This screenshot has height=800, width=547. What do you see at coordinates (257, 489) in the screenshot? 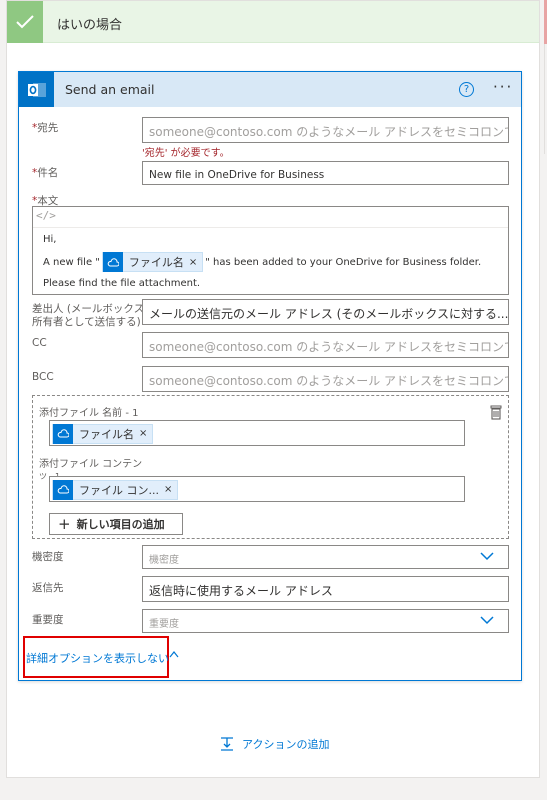
I see `attachment-content-input: ファイル コン... ×` at bounding box center [257, 489].